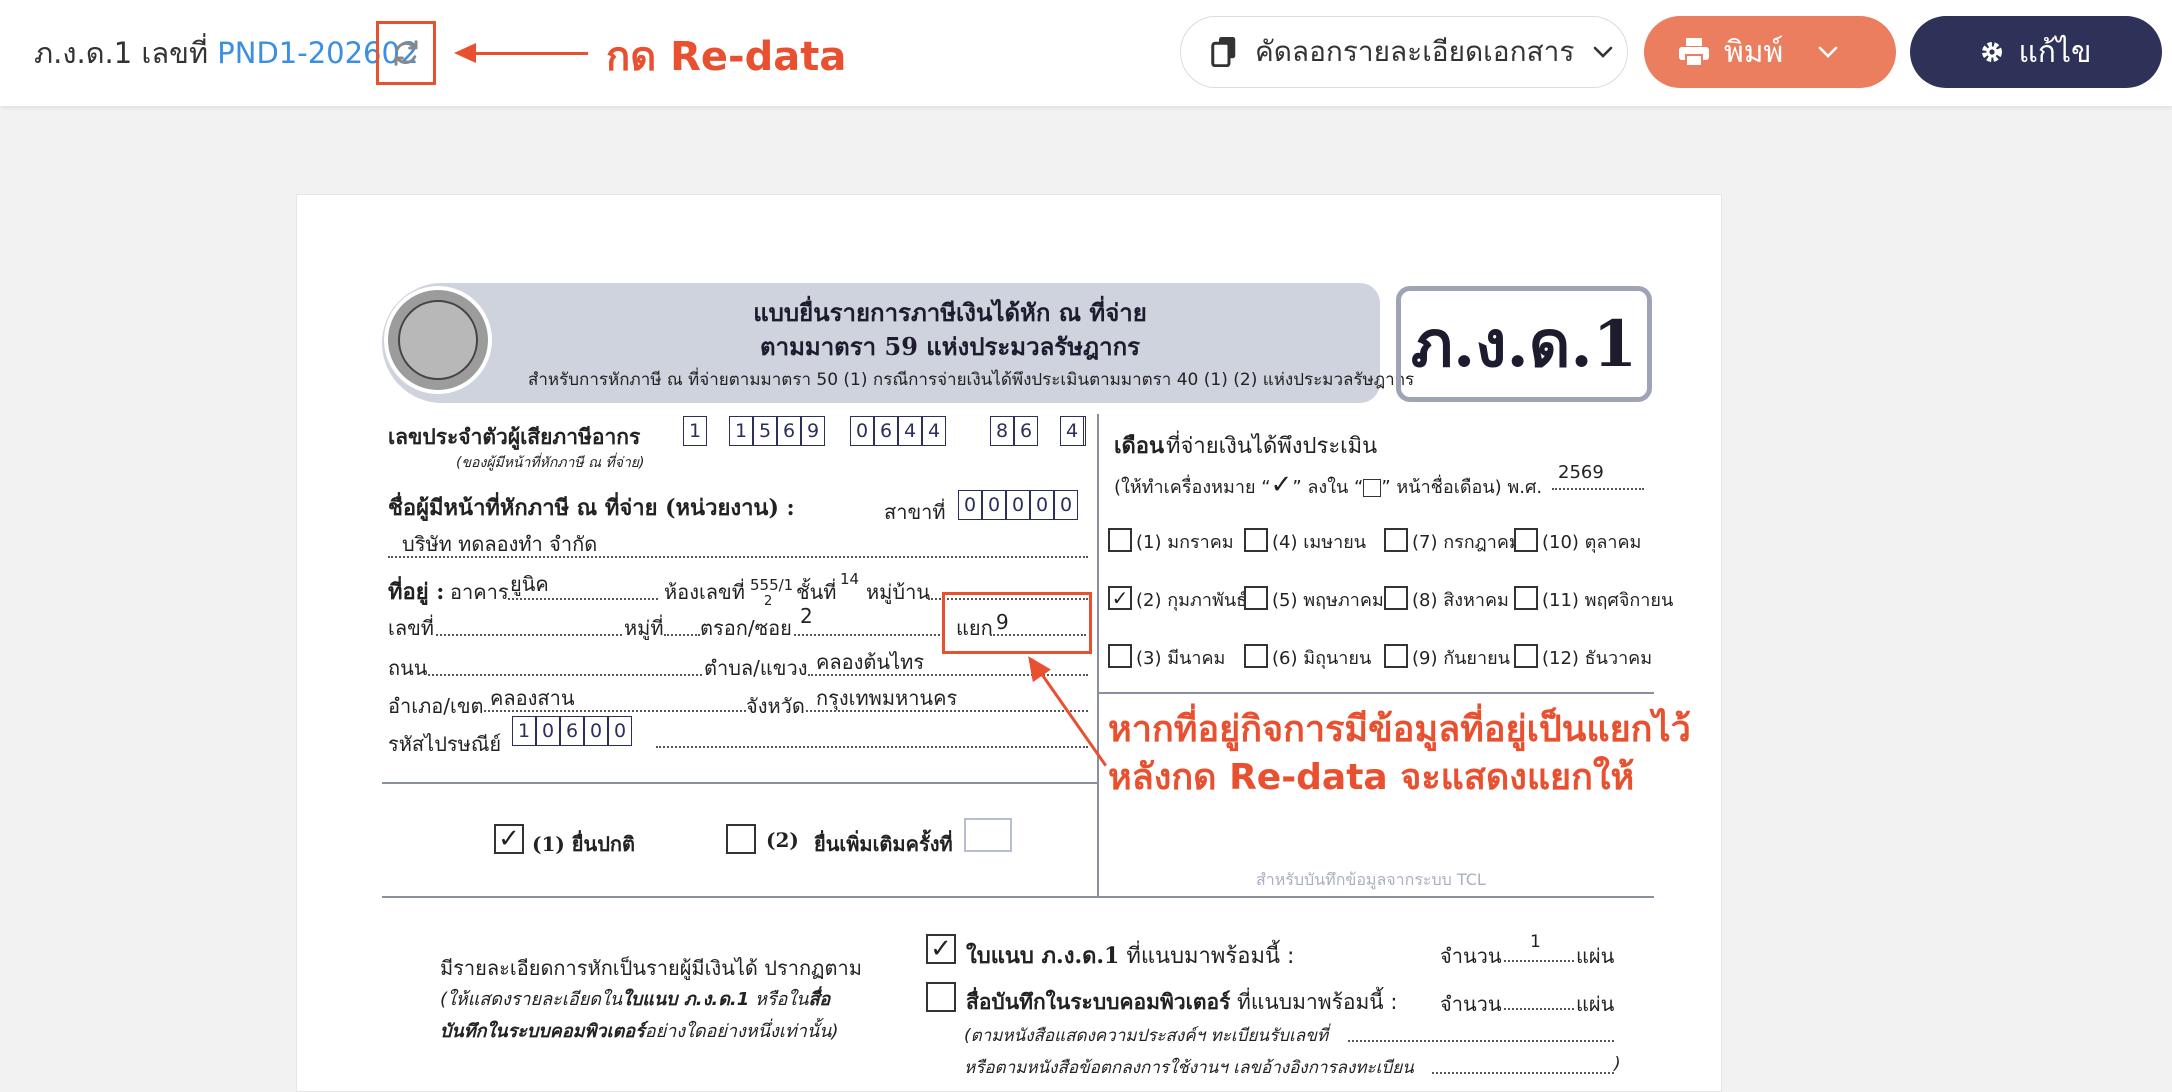  Describe the element at coordinates (226, 53) in the screenshot. I see `document-title: ภ.ง.ด.1 เลขที่ PND1-202602` at that location.